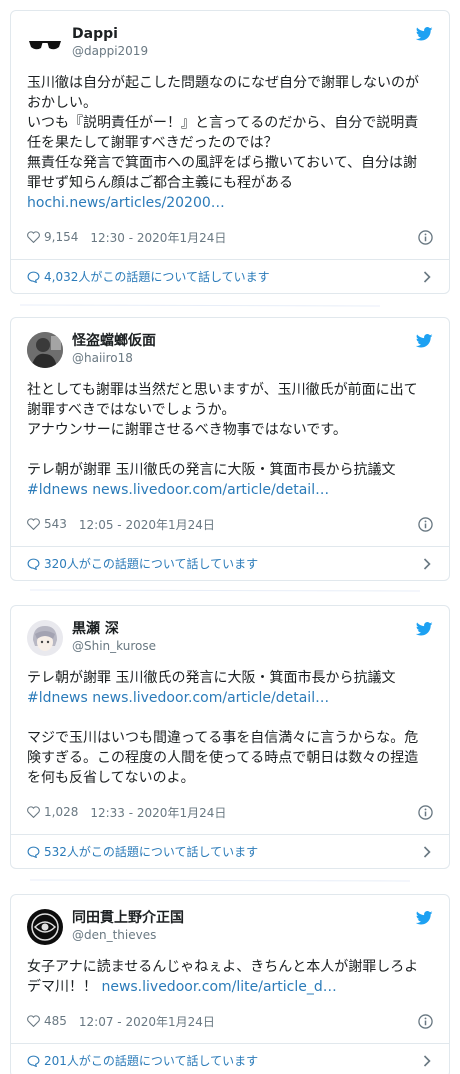  Describe the element at coordinates (114, 646) in the screenshot. I see `handle: @Shin_kurose` at that location.